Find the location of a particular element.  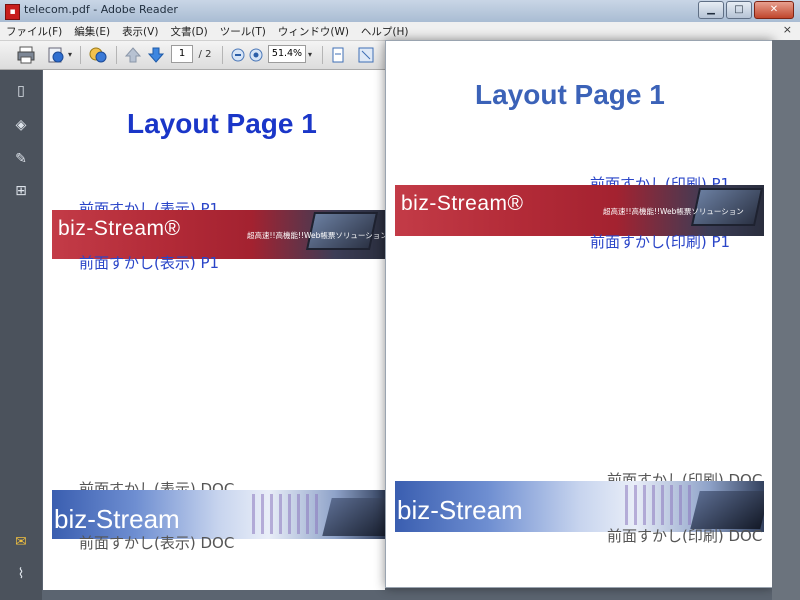

layers-icon: ◈ is located at coordinates (21, 125).